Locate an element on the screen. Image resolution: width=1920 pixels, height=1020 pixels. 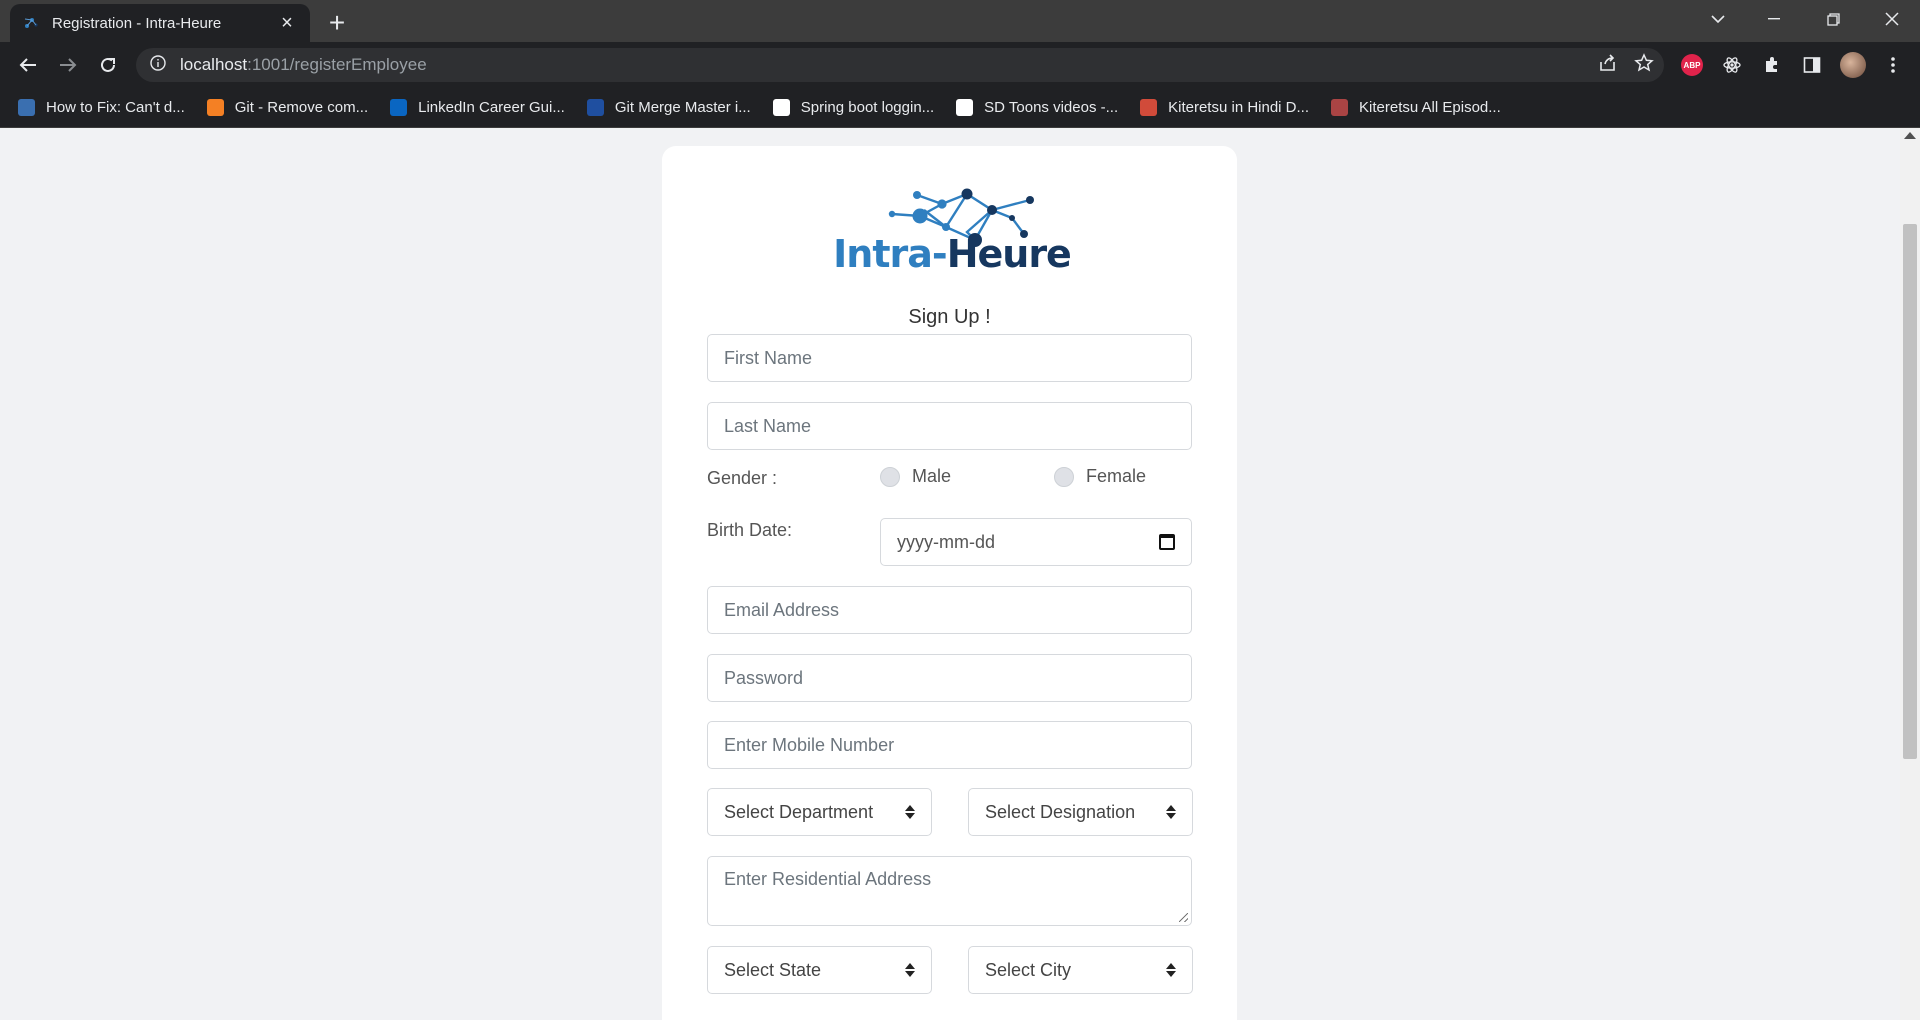
gender-male-radio: Male is located at coordinates (915, 476).